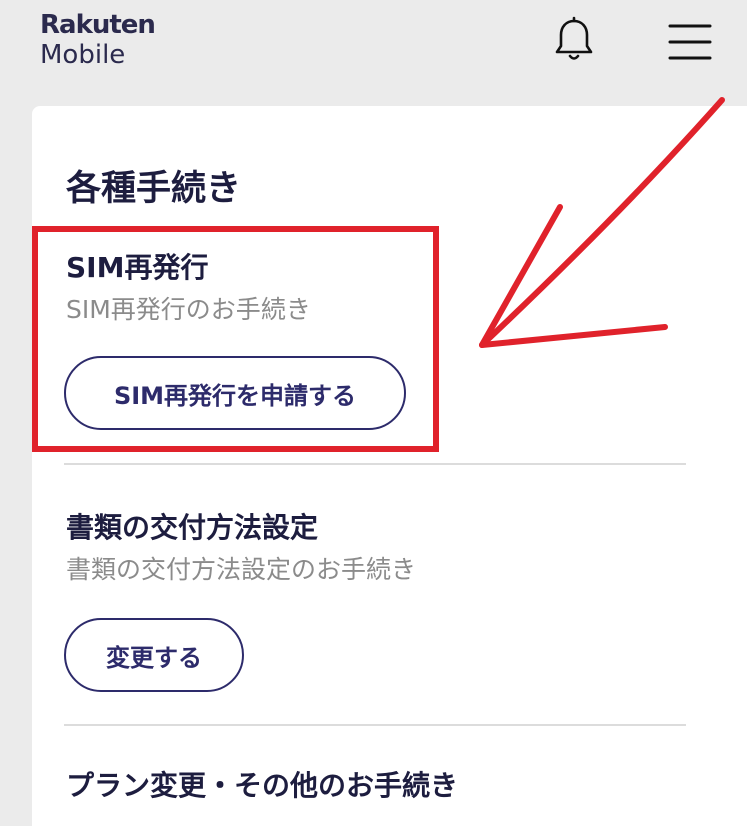  Describe the element at coordinates (83, 55) in the screenshot. I see `logo-text-bottom: Mobile` at that location.